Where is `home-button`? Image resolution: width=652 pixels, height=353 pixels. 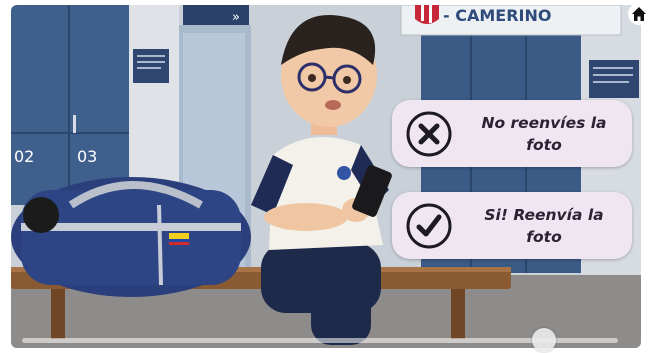
home-button is located at coordinates (639, 14).